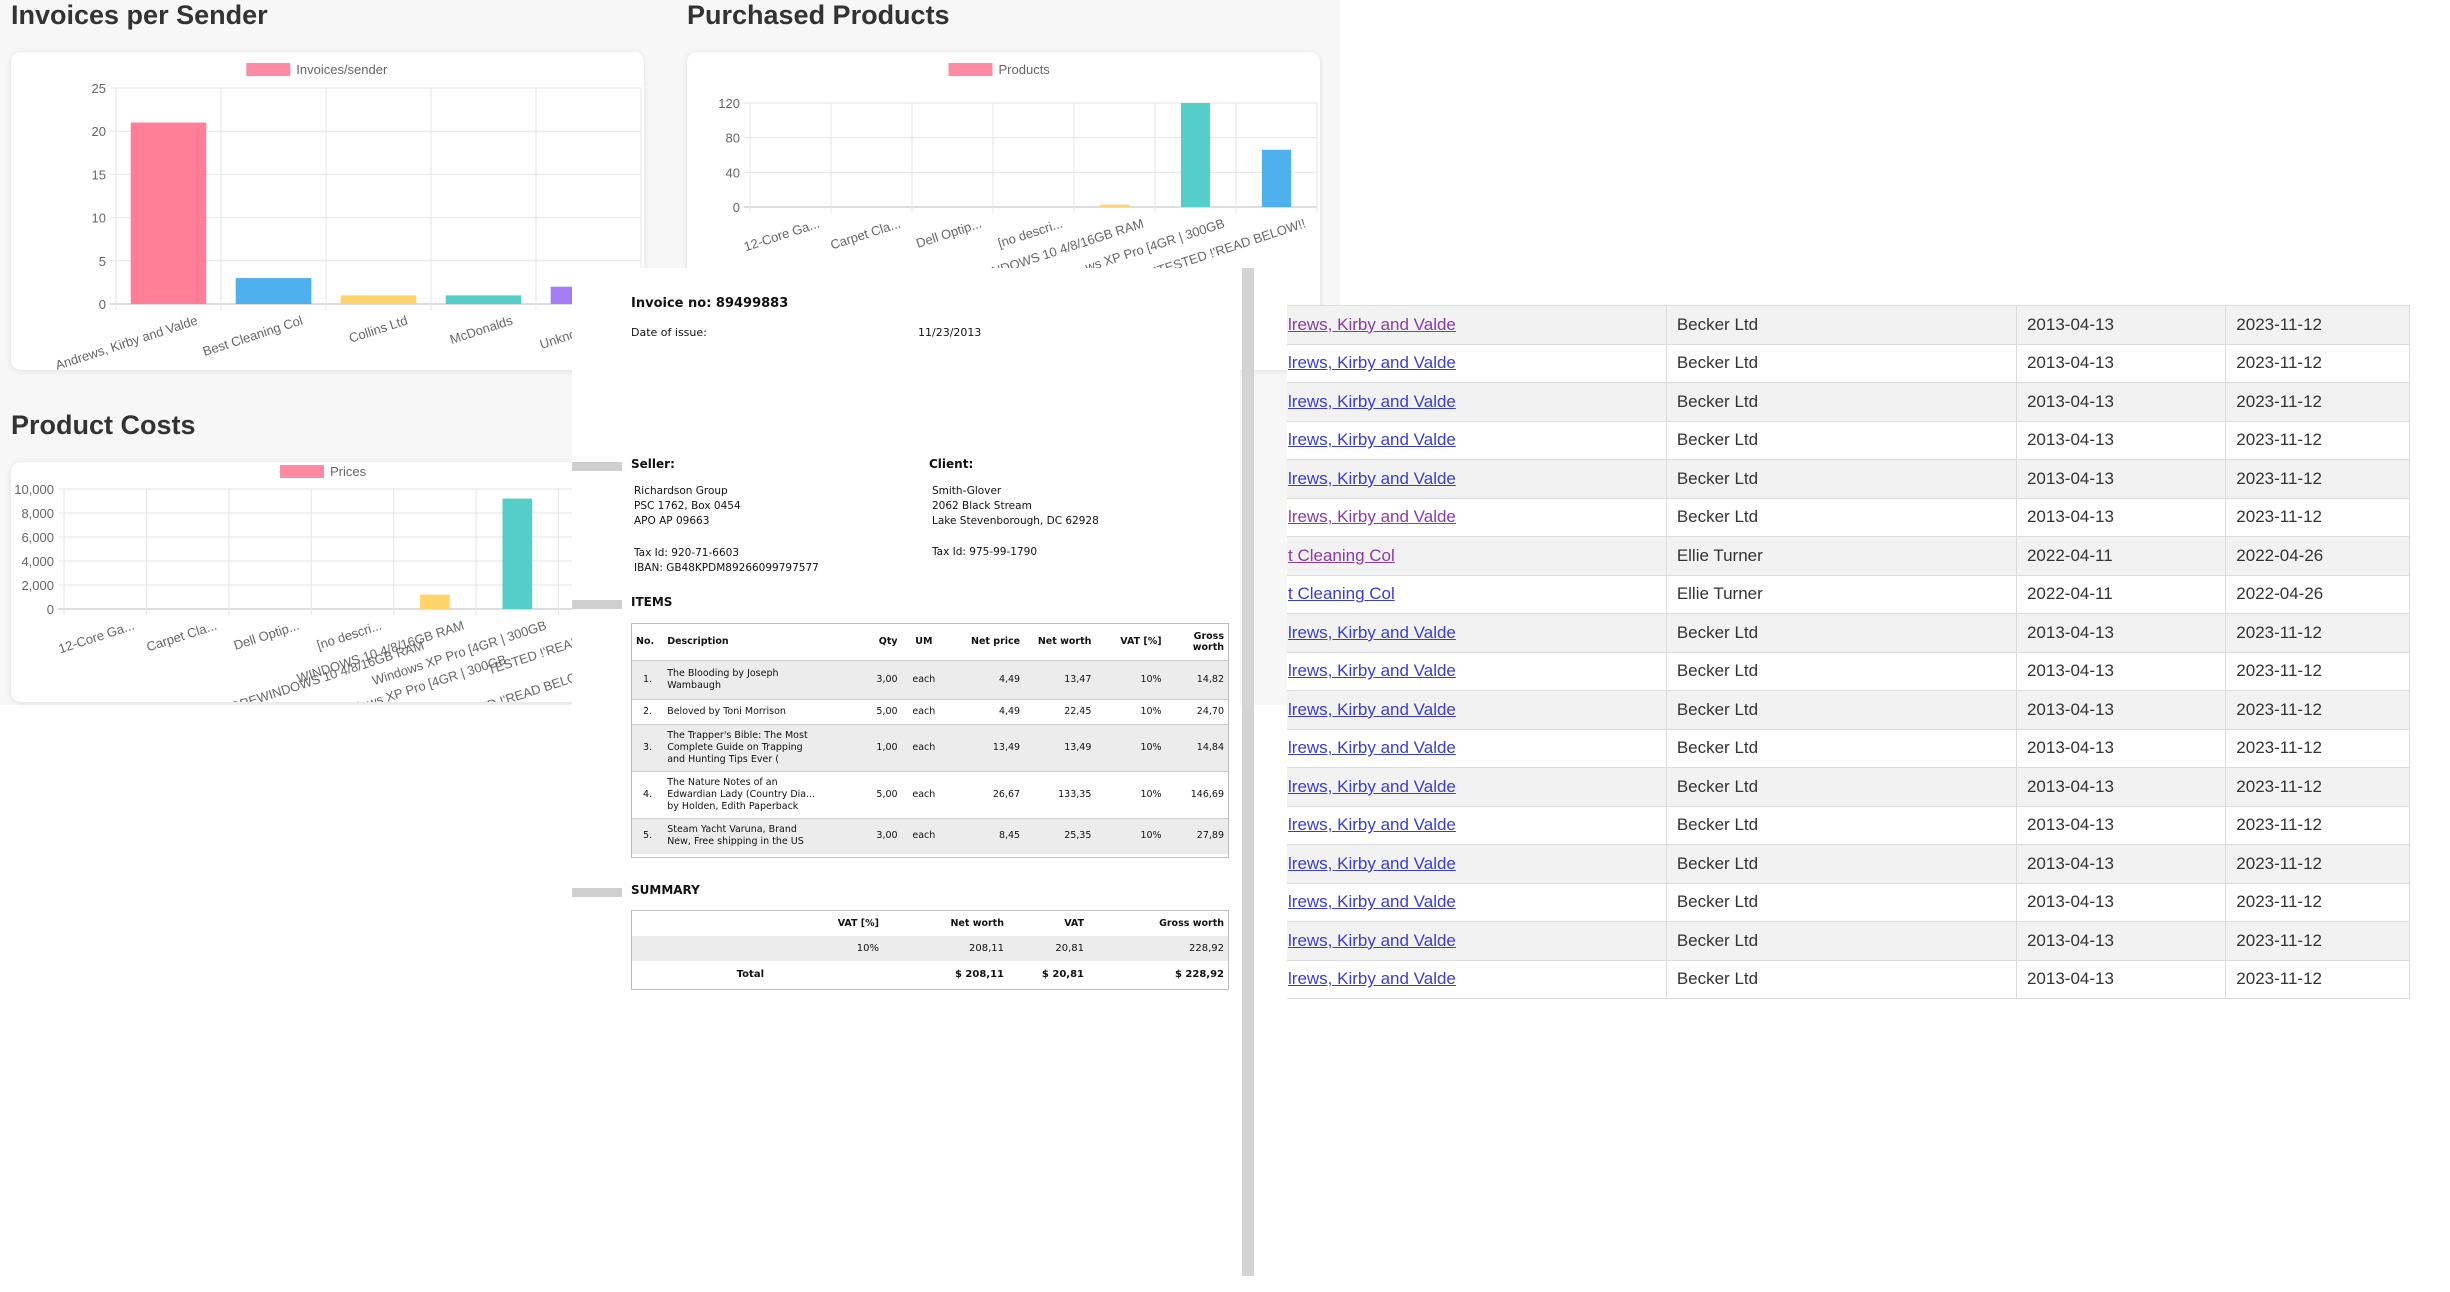 The height and width of the screenshot is (1292, 2450). Describe the element at coordinates (750, 974) in the screenshot. I see `summary-total-label: Total` at that location.